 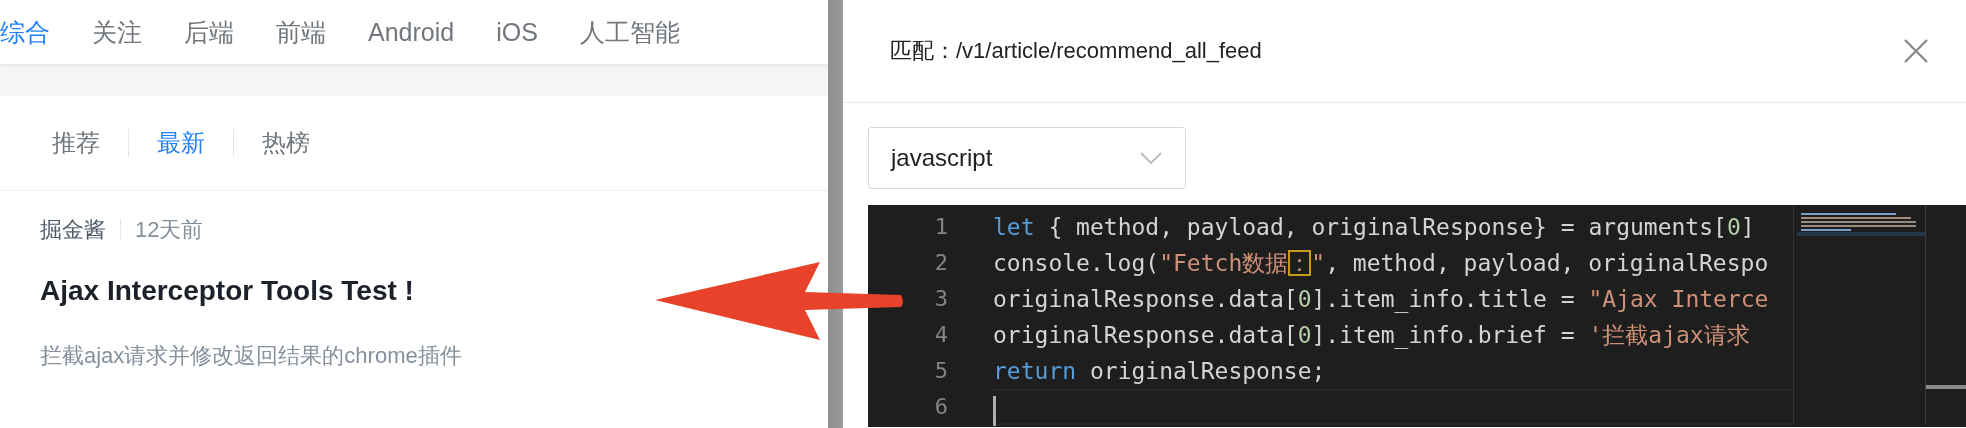 I want to click on nav-tab: iOS, so click(x=517, y=32).